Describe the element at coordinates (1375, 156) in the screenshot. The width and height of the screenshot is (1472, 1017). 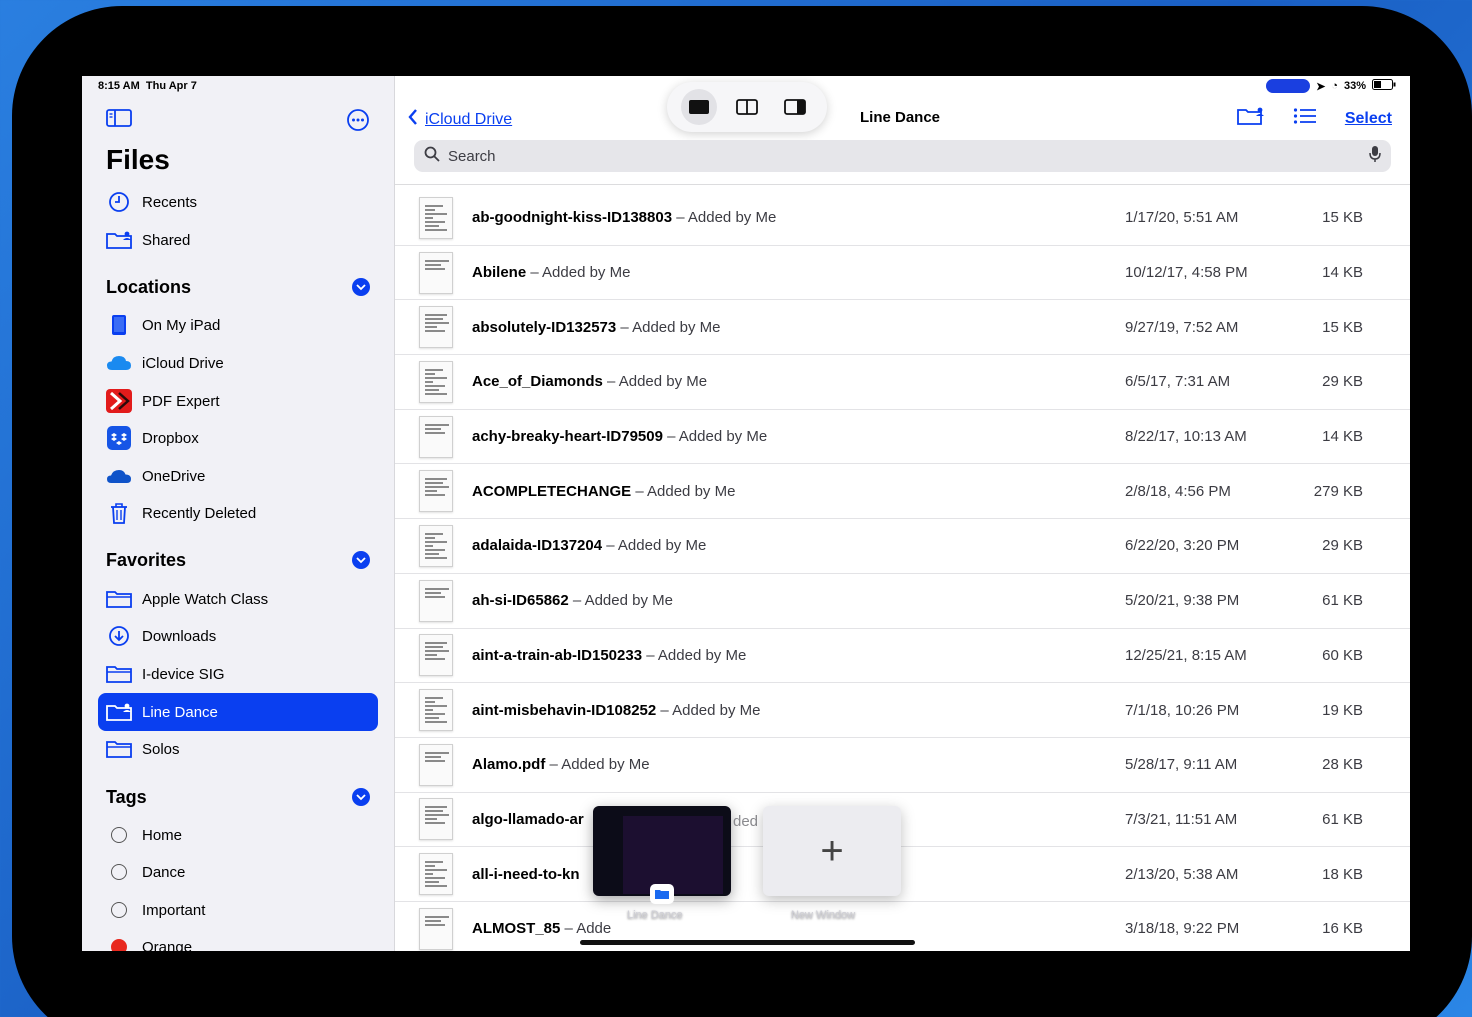
I see `microphone-icon` at that location.